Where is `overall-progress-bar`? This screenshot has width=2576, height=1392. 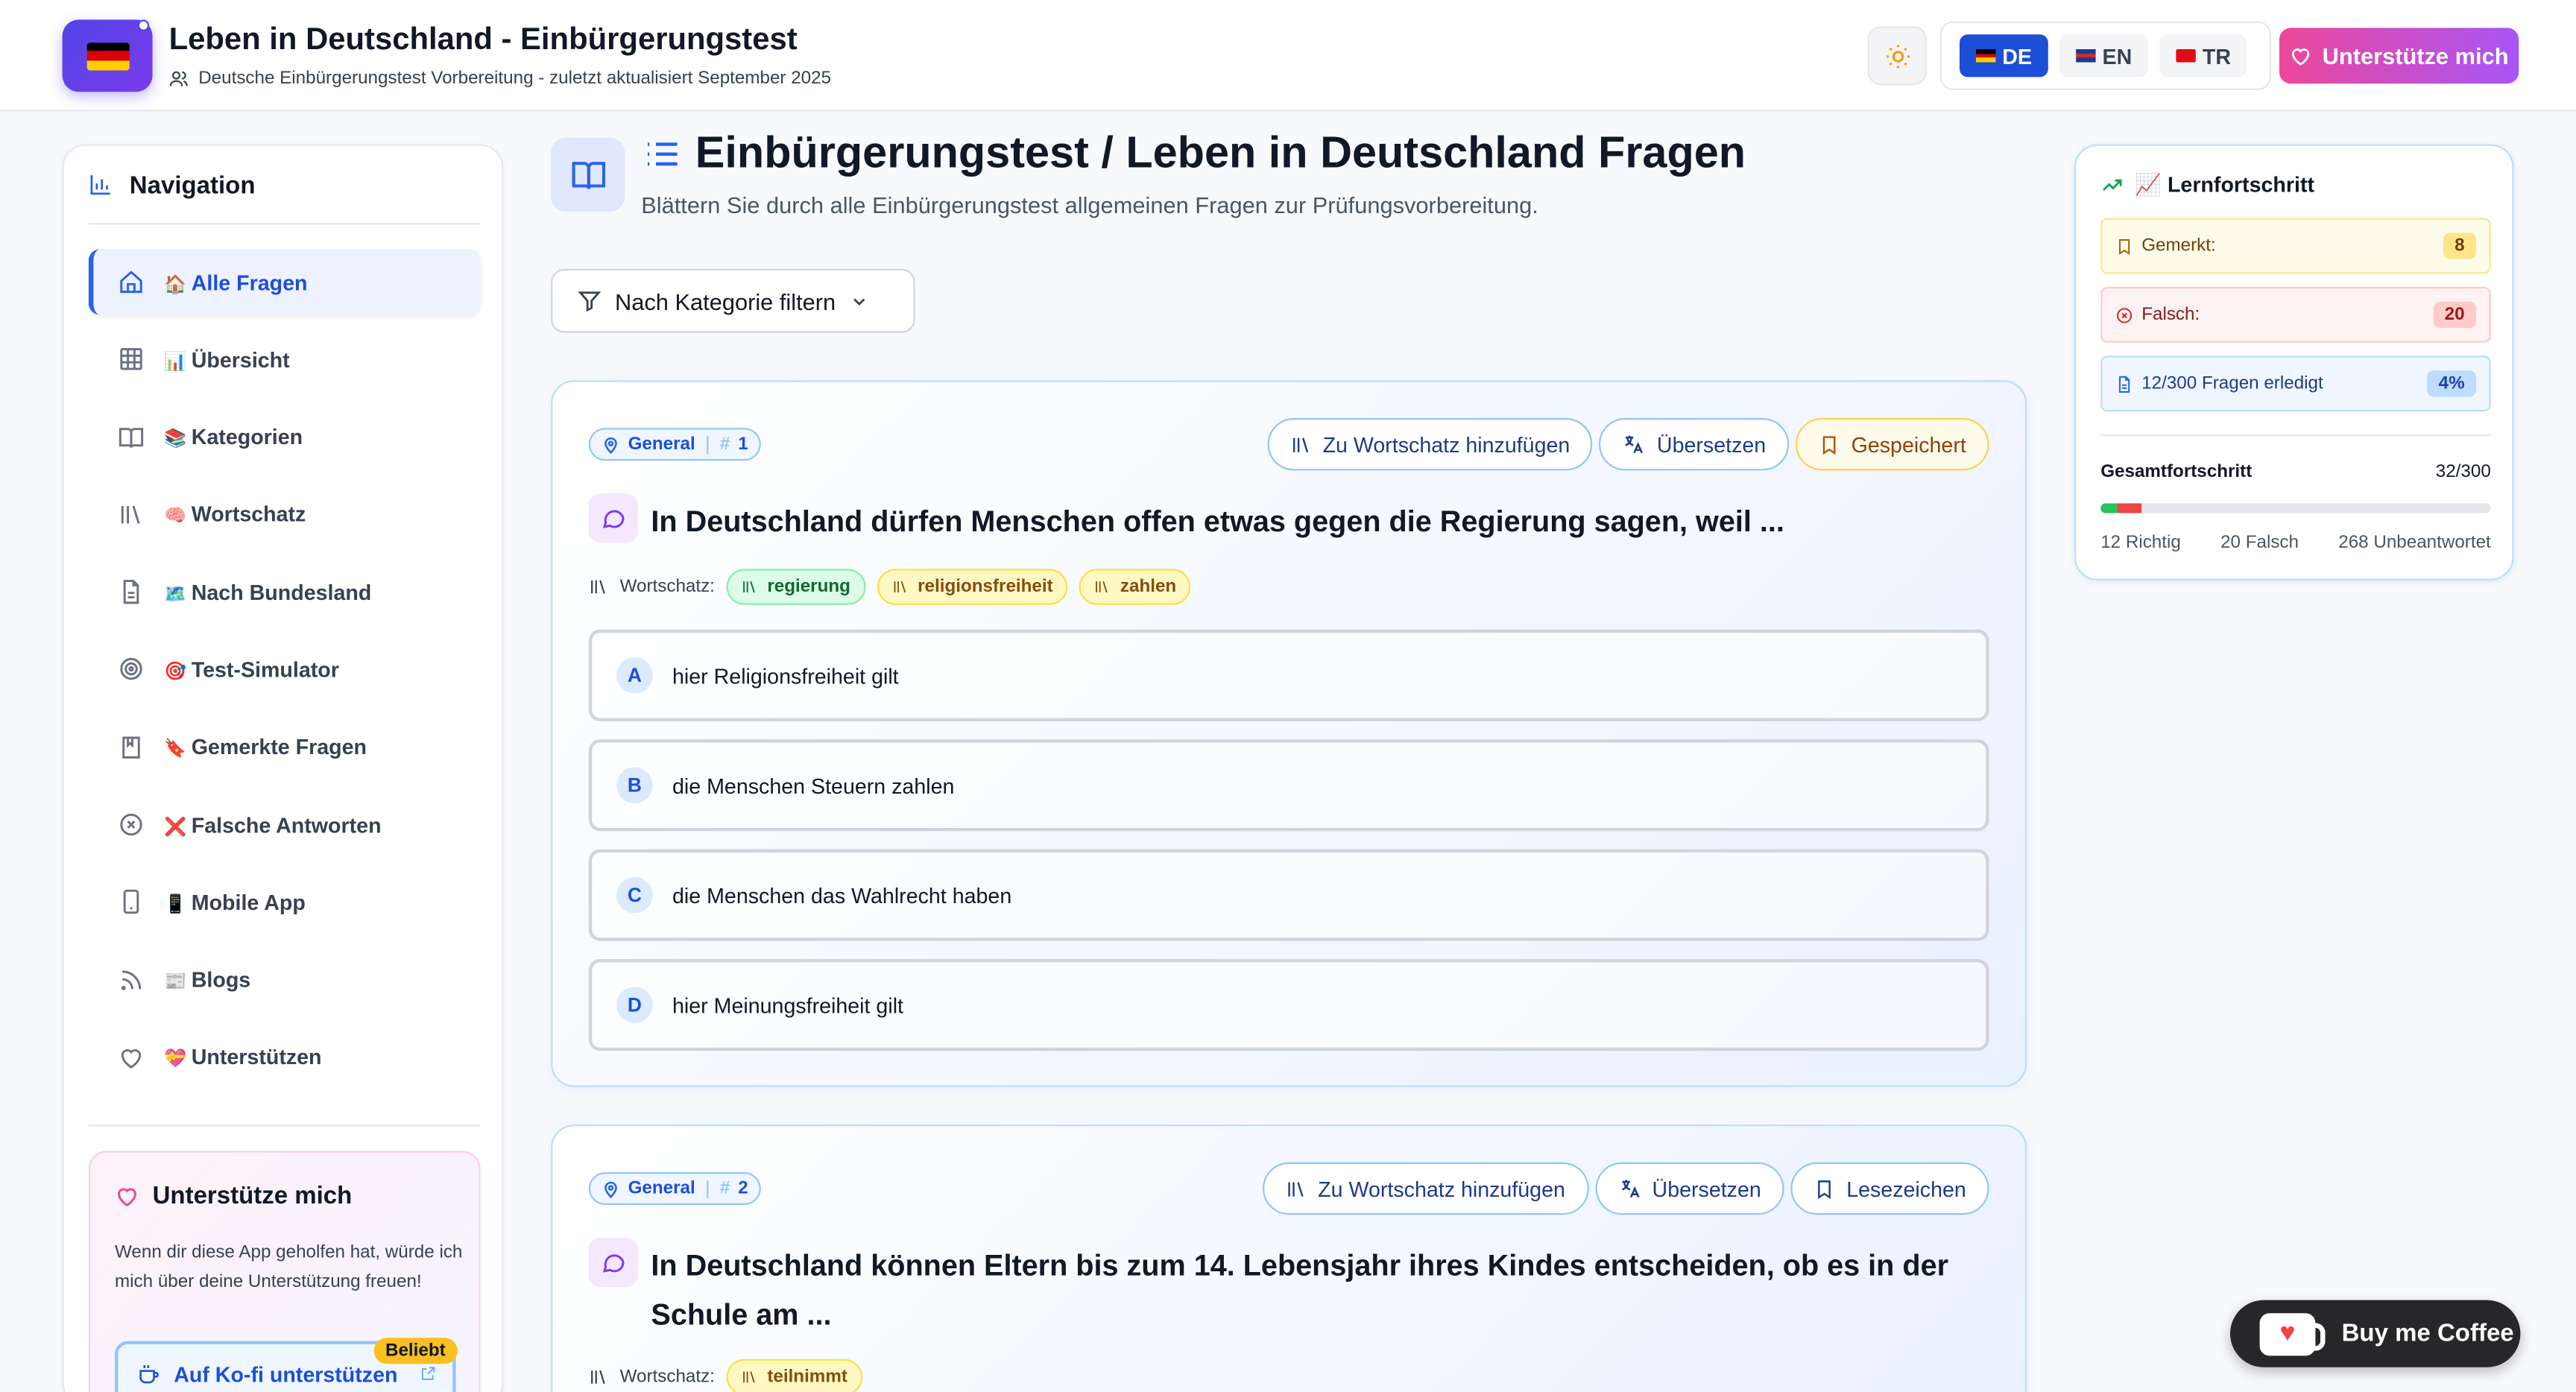 overall-progress-bar is located at coordinates (2295, 508).